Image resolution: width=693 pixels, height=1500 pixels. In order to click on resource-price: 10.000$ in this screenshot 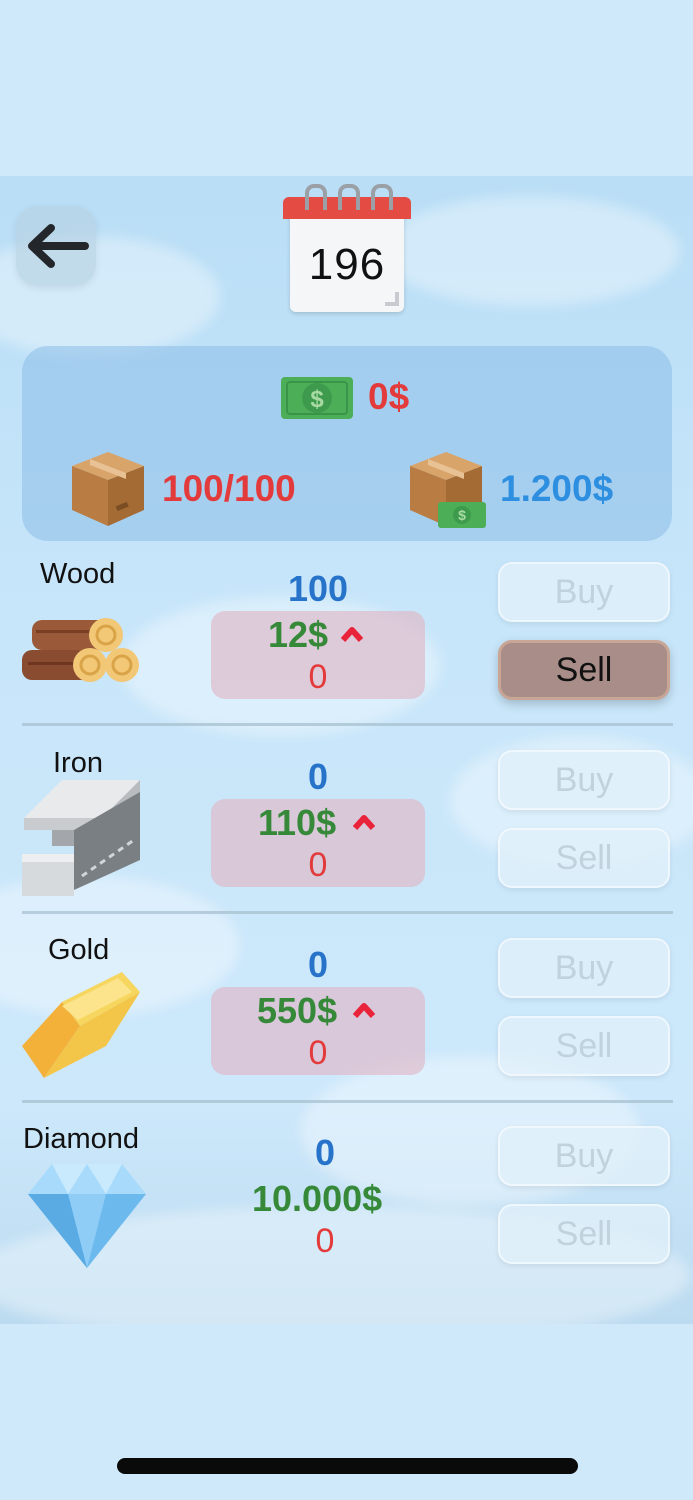, I will do `click(317, 1198)`.